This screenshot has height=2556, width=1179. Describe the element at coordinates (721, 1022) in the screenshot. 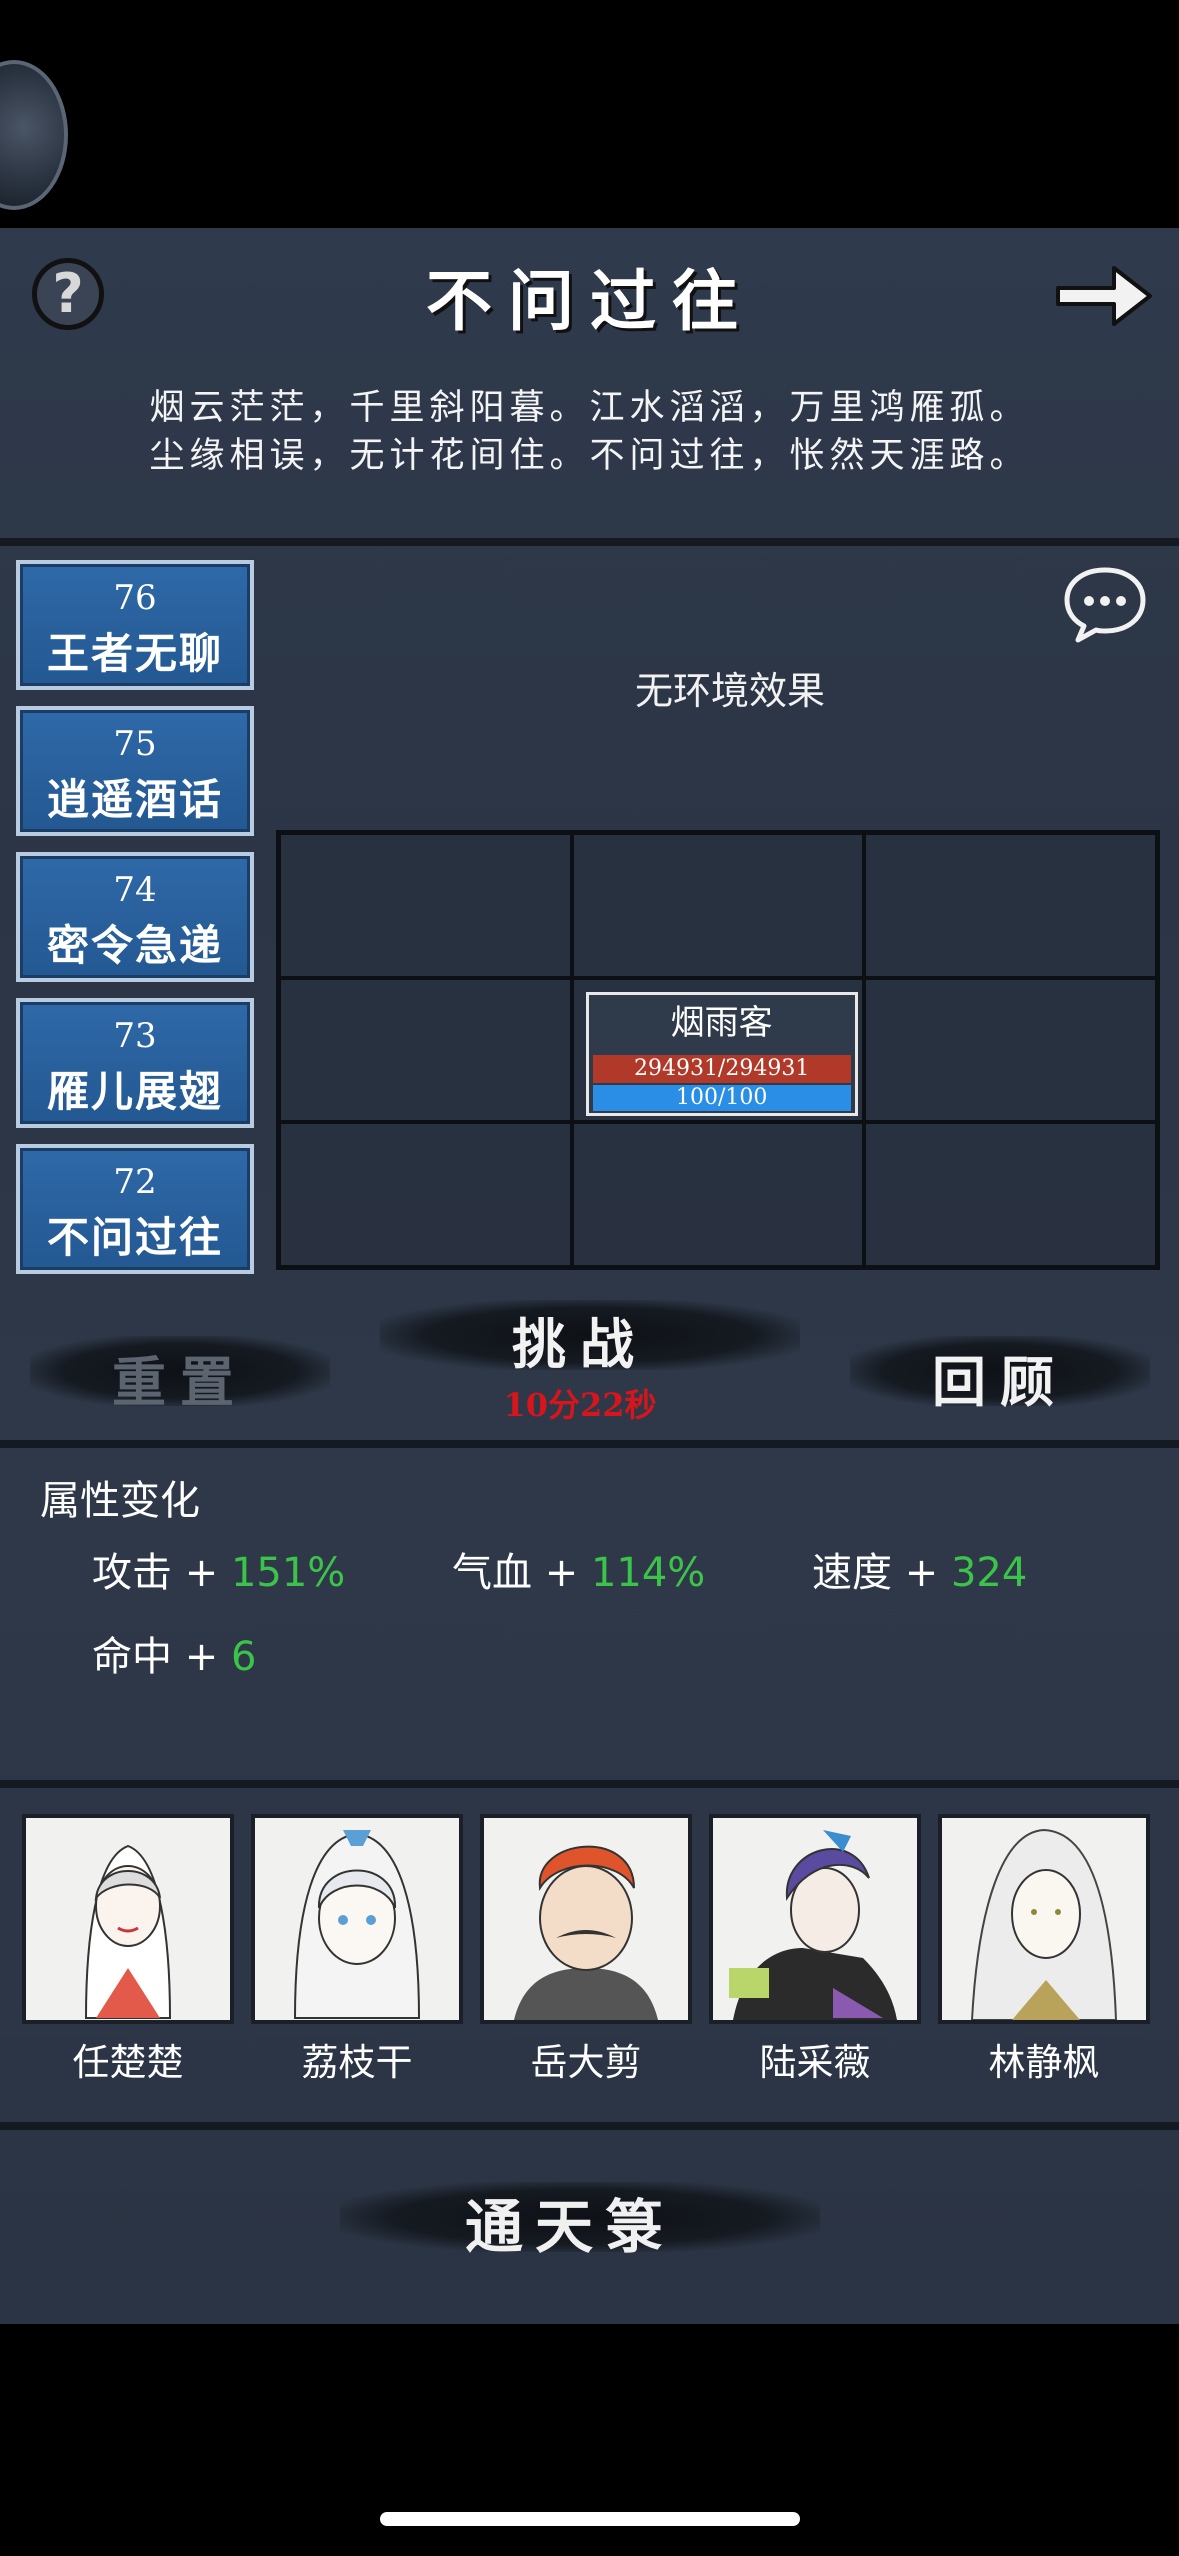

I see `unit-name: 烟雨客` at that location.